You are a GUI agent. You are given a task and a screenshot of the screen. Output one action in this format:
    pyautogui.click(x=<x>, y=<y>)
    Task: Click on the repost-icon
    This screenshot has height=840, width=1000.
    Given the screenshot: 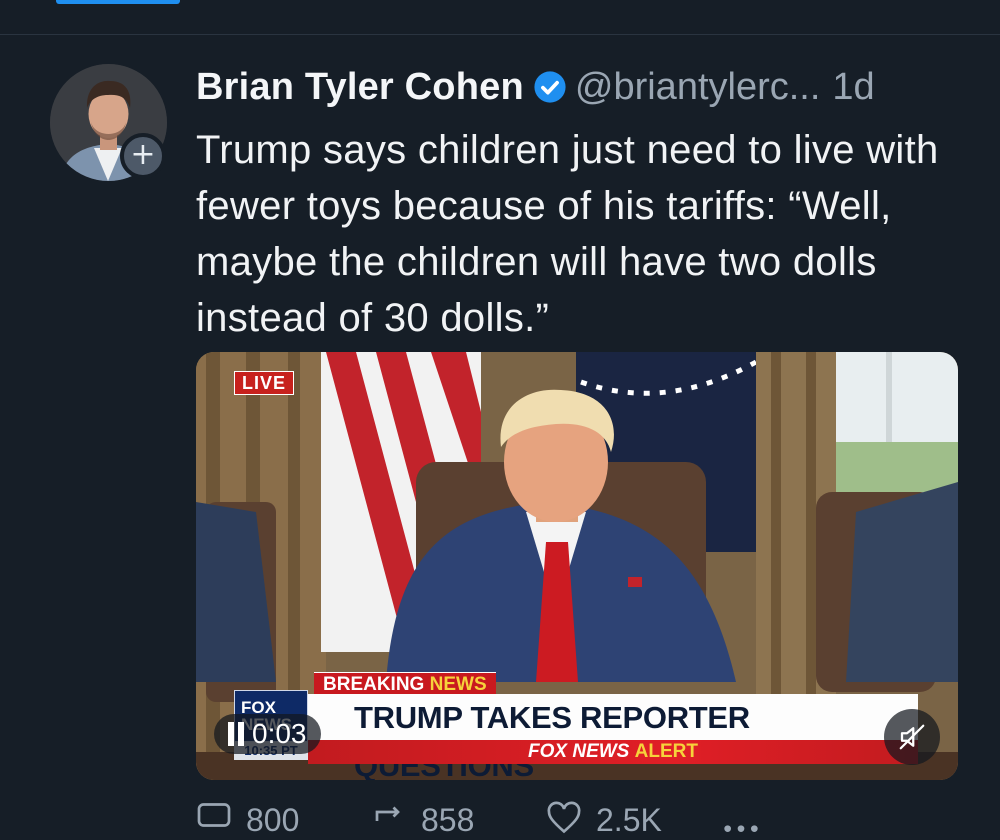 What is the action you would take?
    pyautogui.click(x=387, y=813)
    